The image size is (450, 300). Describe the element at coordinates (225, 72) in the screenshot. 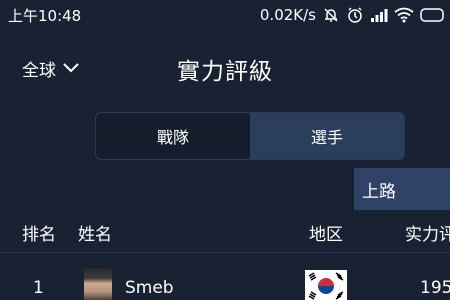

I see `page-title: 實力評級` at that location.